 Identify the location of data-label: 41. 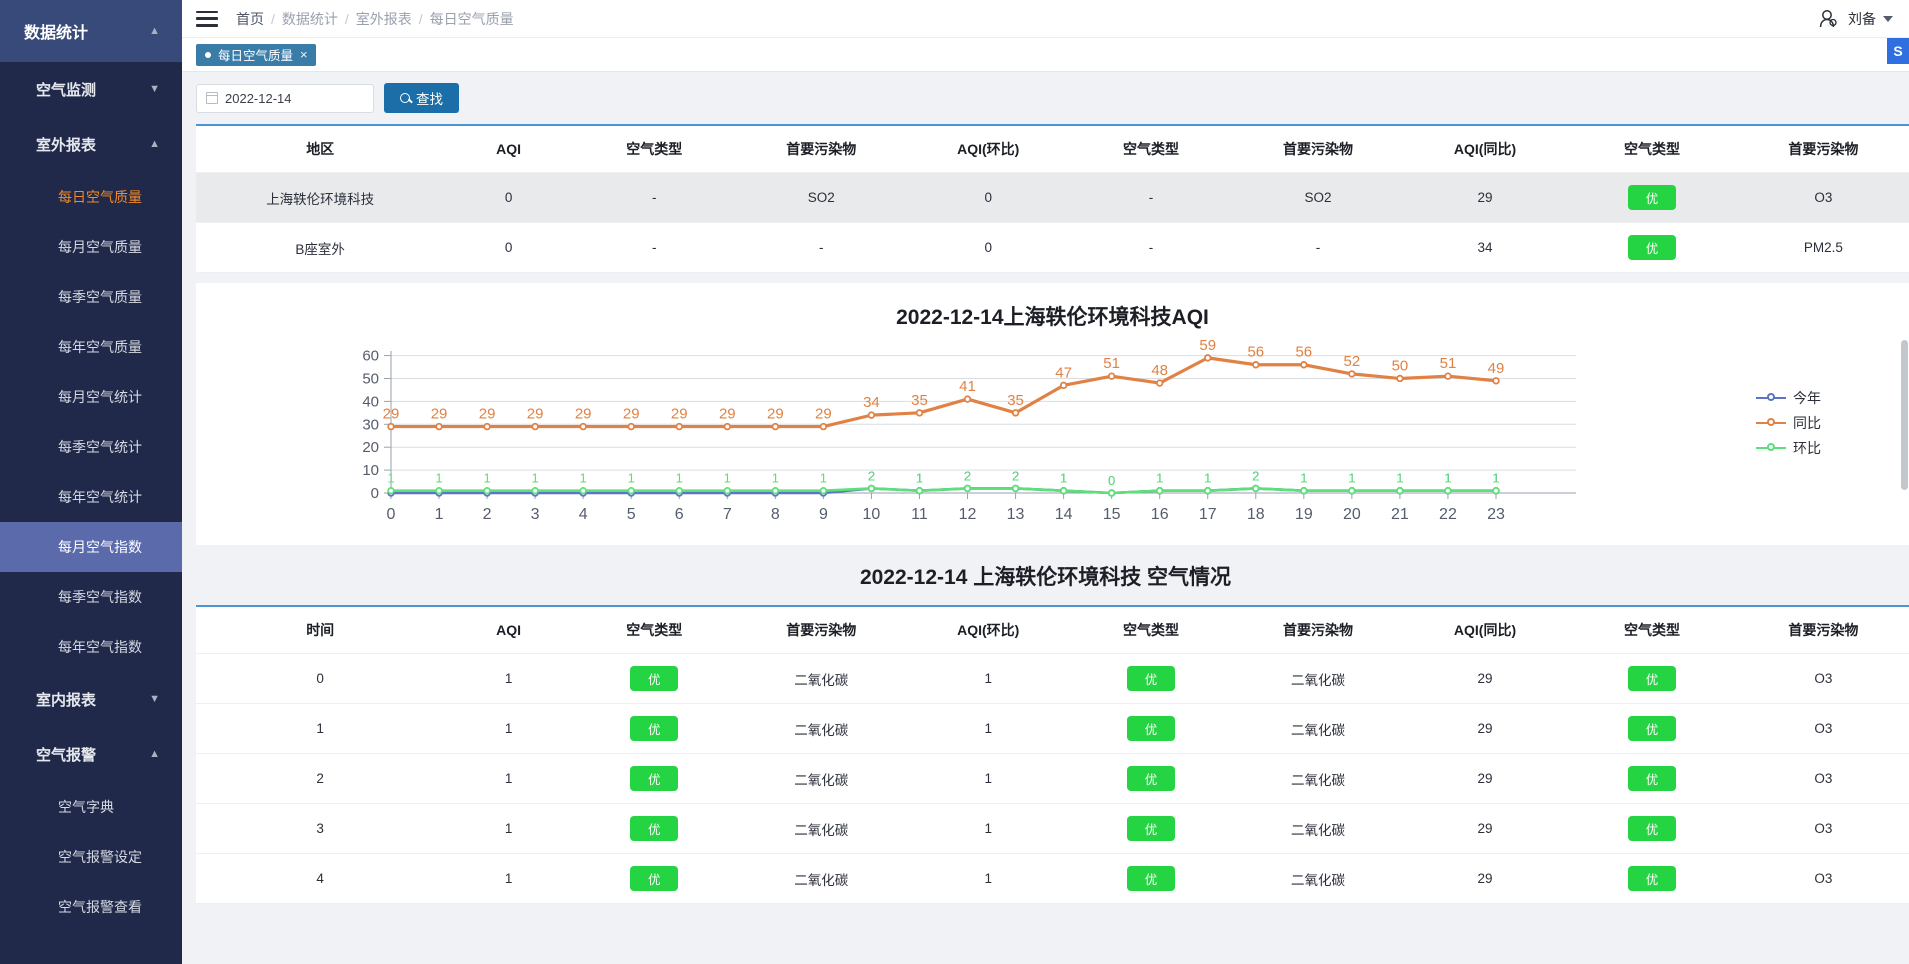
(967, 386).